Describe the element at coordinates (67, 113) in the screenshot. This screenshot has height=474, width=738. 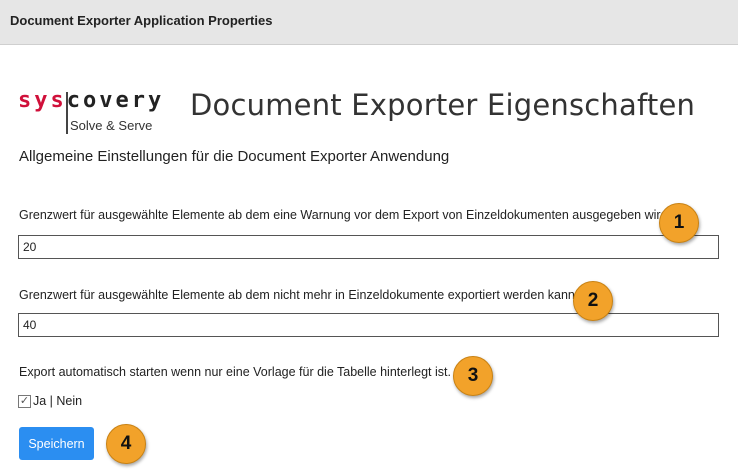
I see `logo-divider` at that location.